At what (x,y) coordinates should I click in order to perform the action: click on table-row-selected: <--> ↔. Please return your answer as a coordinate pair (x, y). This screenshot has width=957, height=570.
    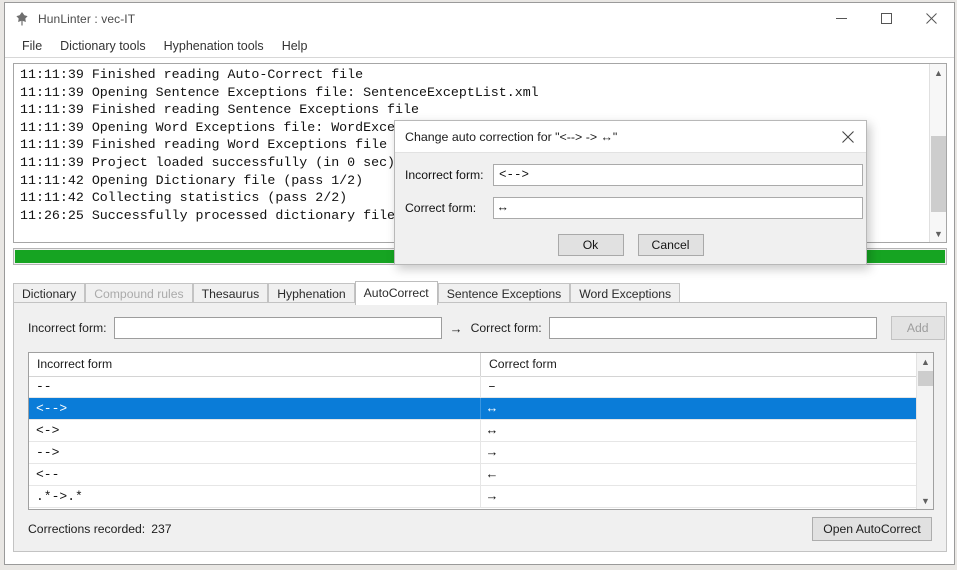
    Looking at the image, I should click on (472, 409).